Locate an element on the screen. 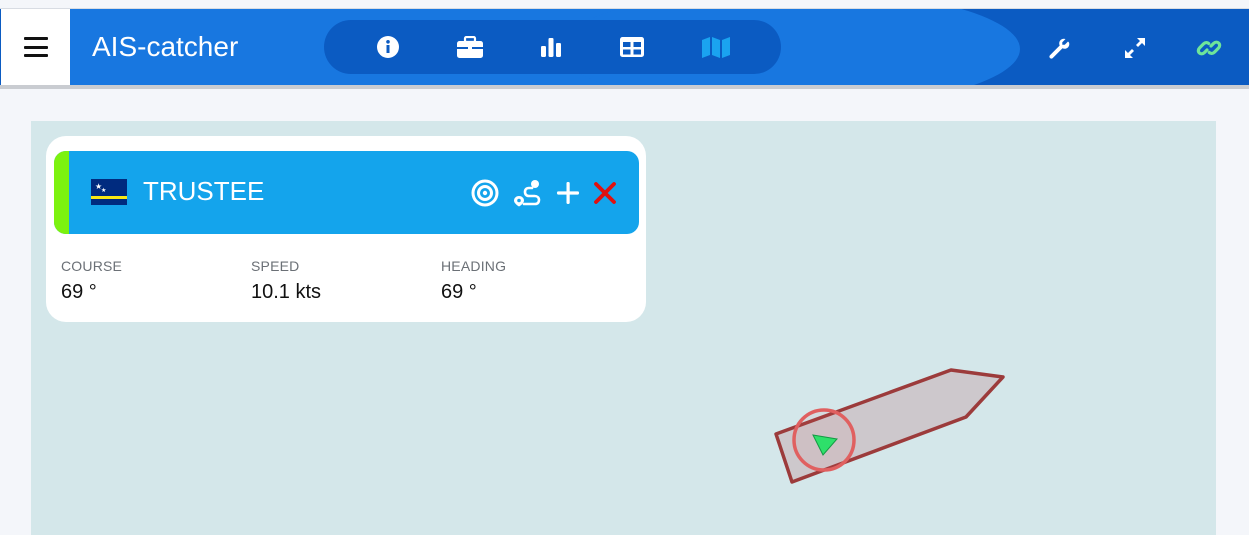 The height and width of the screenshot is (535, 1249). stat-value: 10.1 kts is located at coordinates (286, 292).